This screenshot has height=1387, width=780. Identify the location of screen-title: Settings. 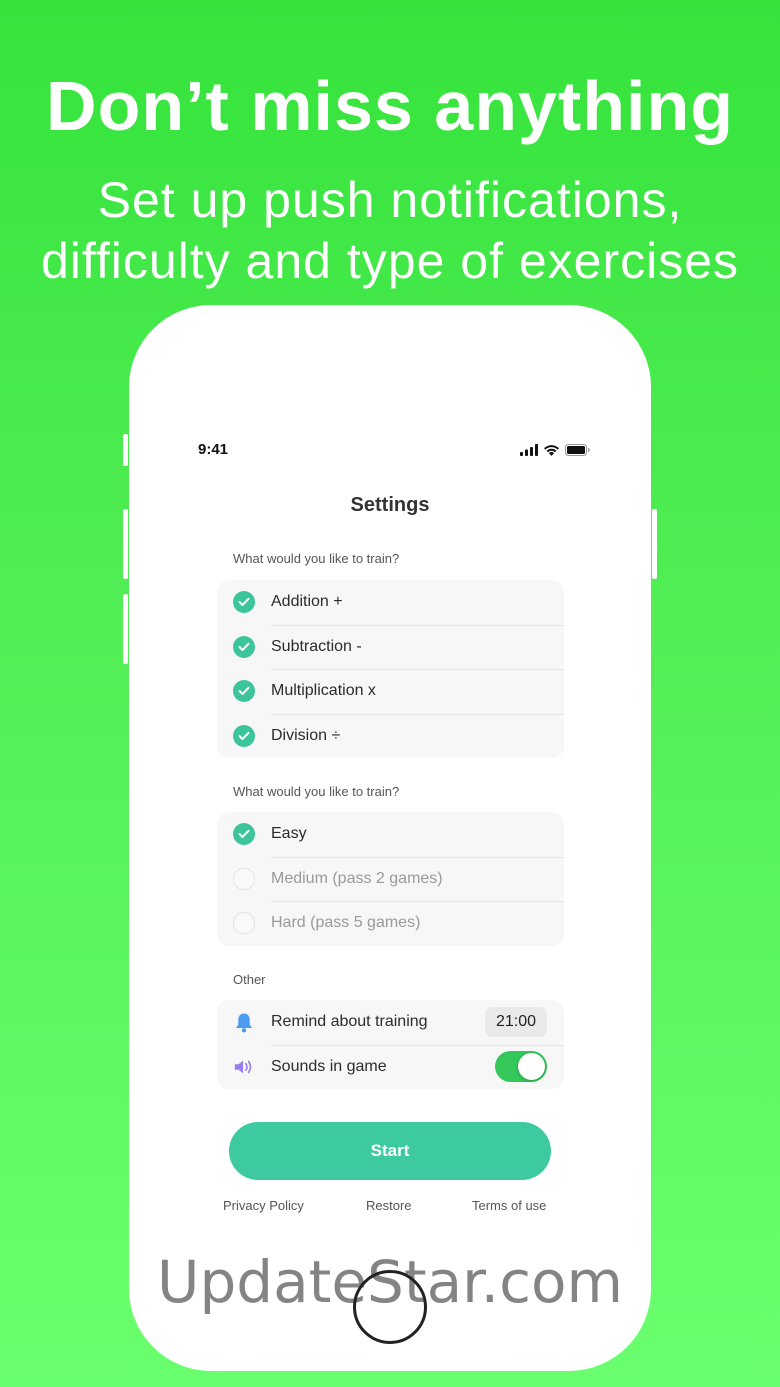
(390, 505).